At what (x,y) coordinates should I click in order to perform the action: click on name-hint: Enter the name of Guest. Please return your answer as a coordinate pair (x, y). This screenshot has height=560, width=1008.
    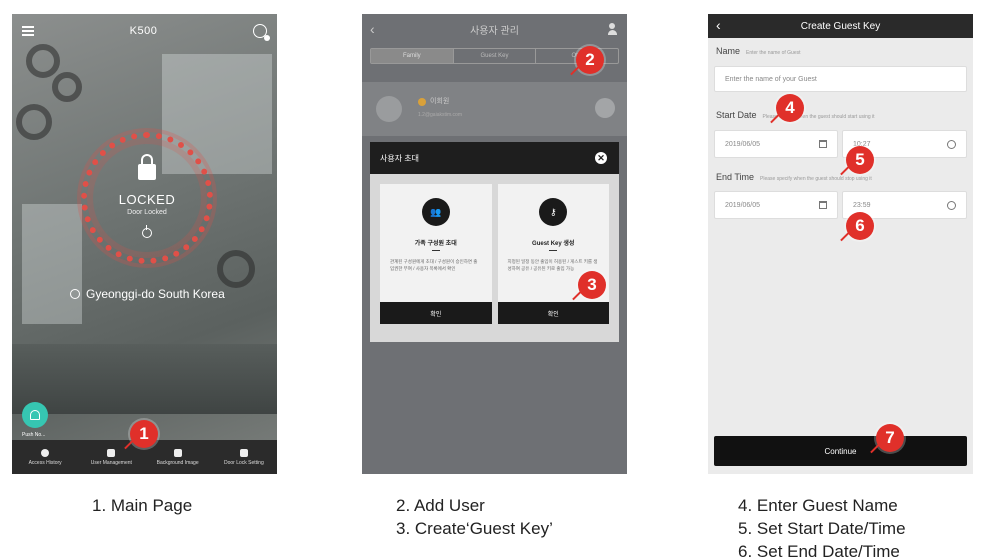
    Looking at the image, I should click on (773, 53).